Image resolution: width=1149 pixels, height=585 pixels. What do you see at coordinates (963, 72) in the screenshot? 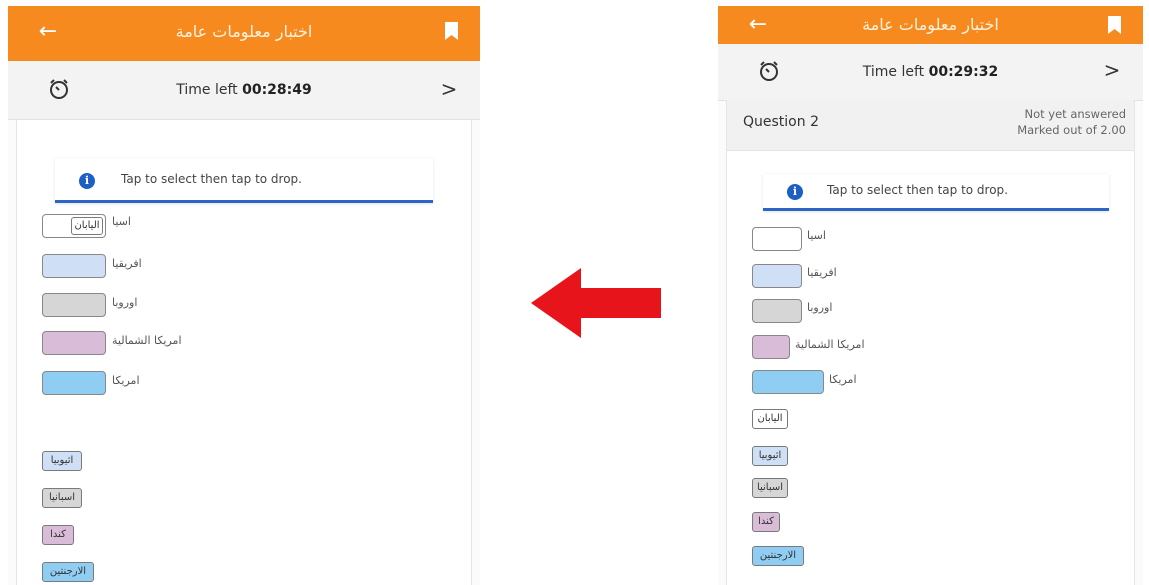
I see `time-left-value: 00:29:32` at bounding box center [963, 72].